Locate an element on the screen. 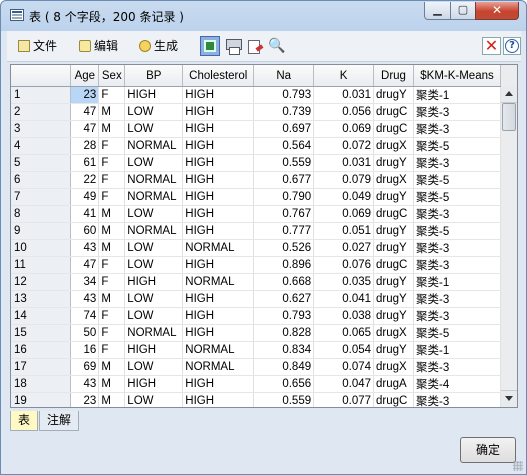  table-cell: 0.076 is located at coordinates (344, 265).